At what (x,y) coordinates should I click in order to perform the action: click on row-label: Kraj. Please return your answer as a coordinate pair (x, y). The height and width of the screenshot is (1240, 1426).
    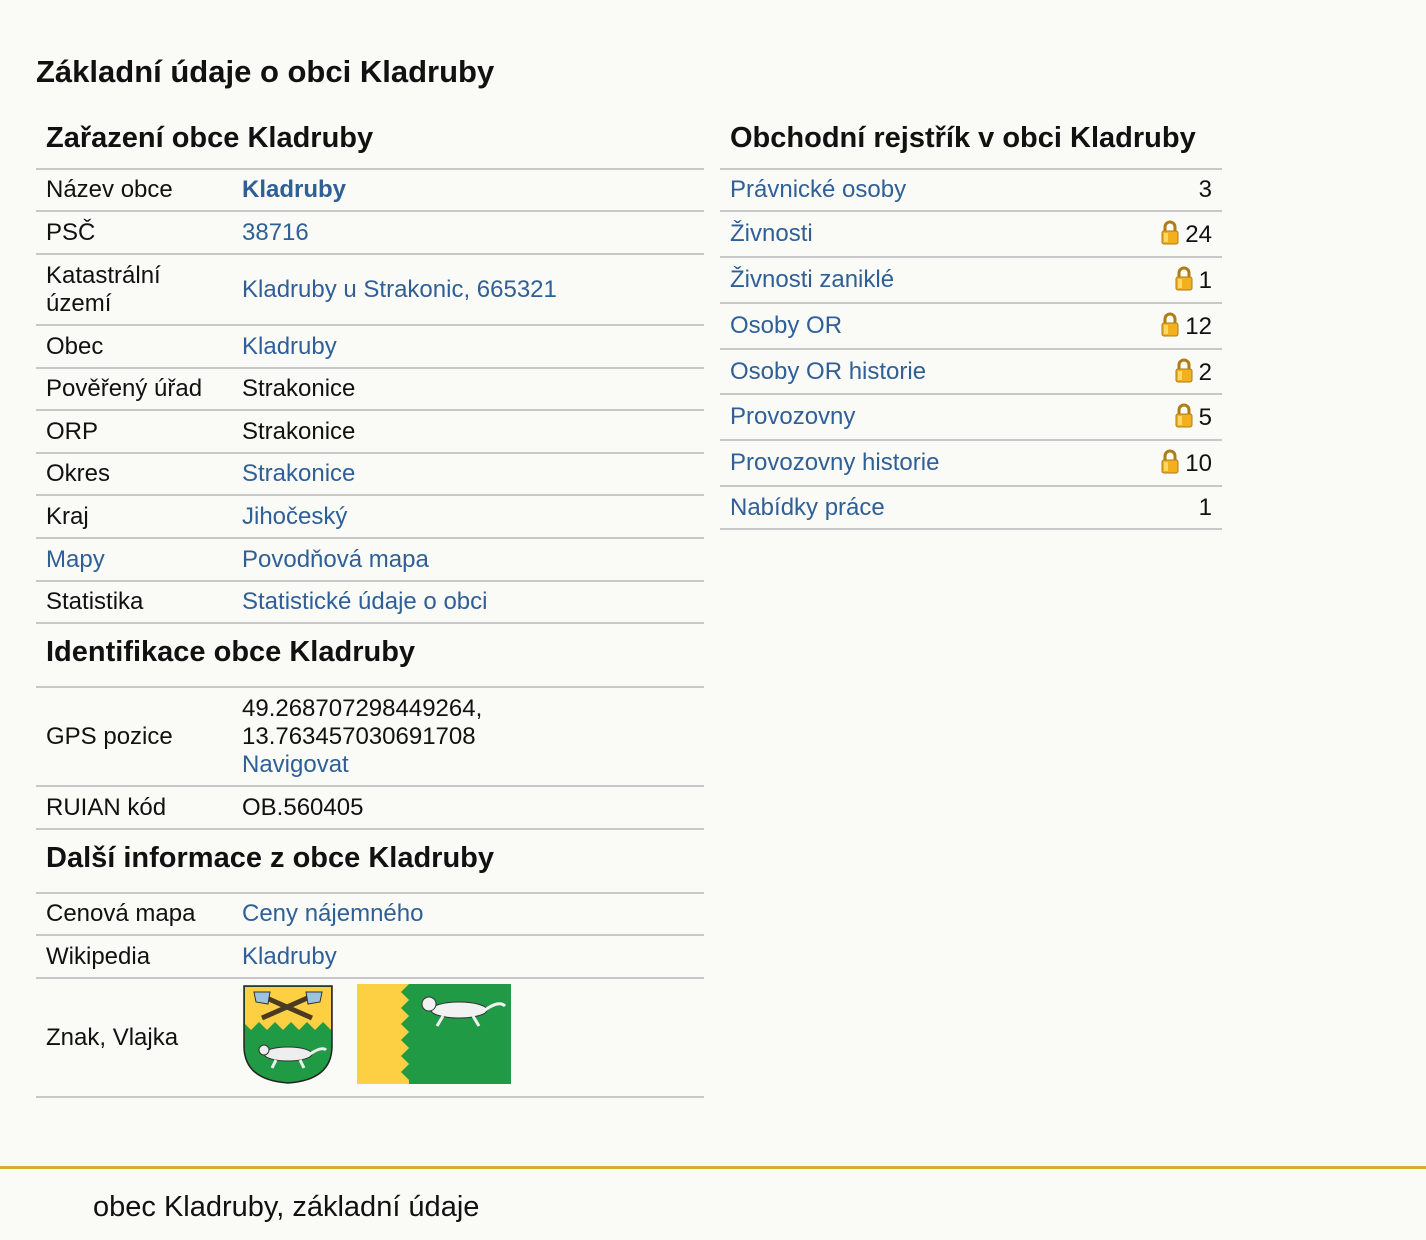
    Looking at the image, I should click on (134, 516).